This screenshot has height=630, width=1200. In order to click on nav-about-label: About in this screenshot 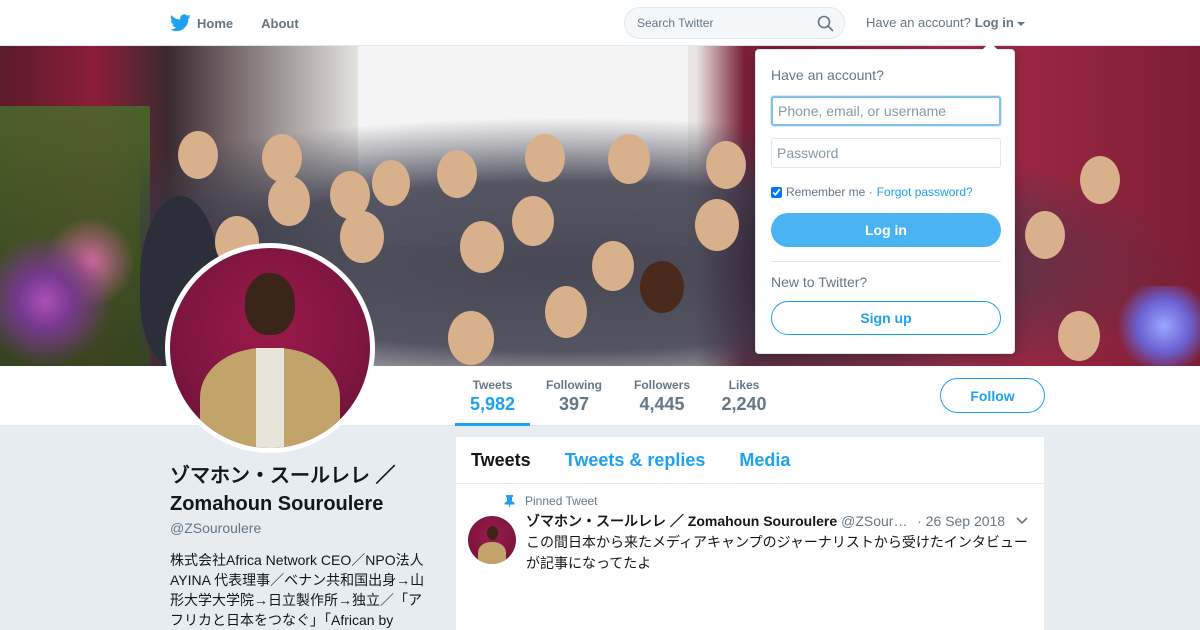, I will do `click(280, 23)`.